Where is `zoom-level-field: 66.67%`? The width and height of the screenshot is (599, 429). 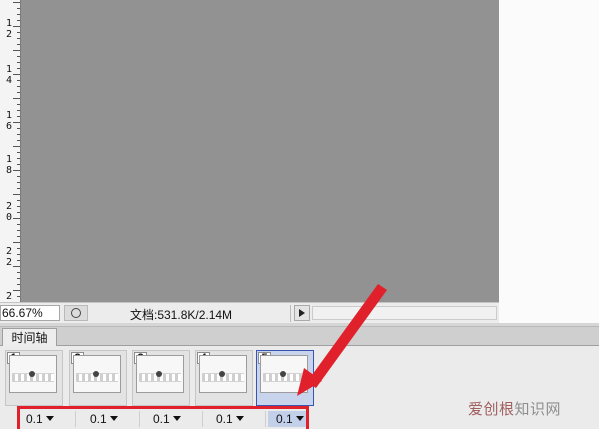
zoom-level-field: 66.67% is located at coordinates (30, 313).